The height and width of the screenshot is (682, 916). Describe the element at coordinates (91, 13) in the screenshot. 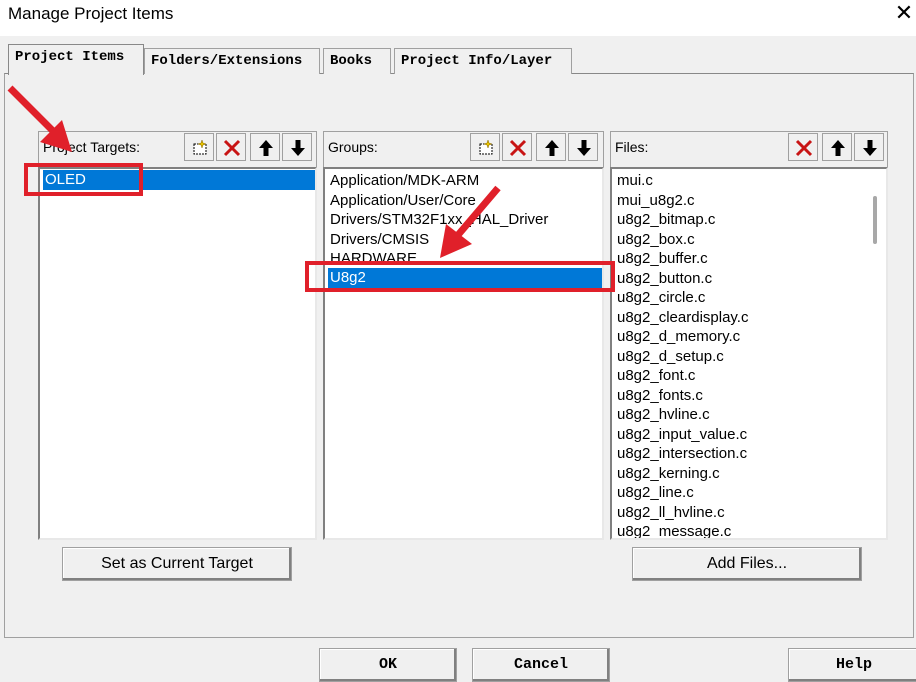

I see `window-title: Manage Project Items` at that location.